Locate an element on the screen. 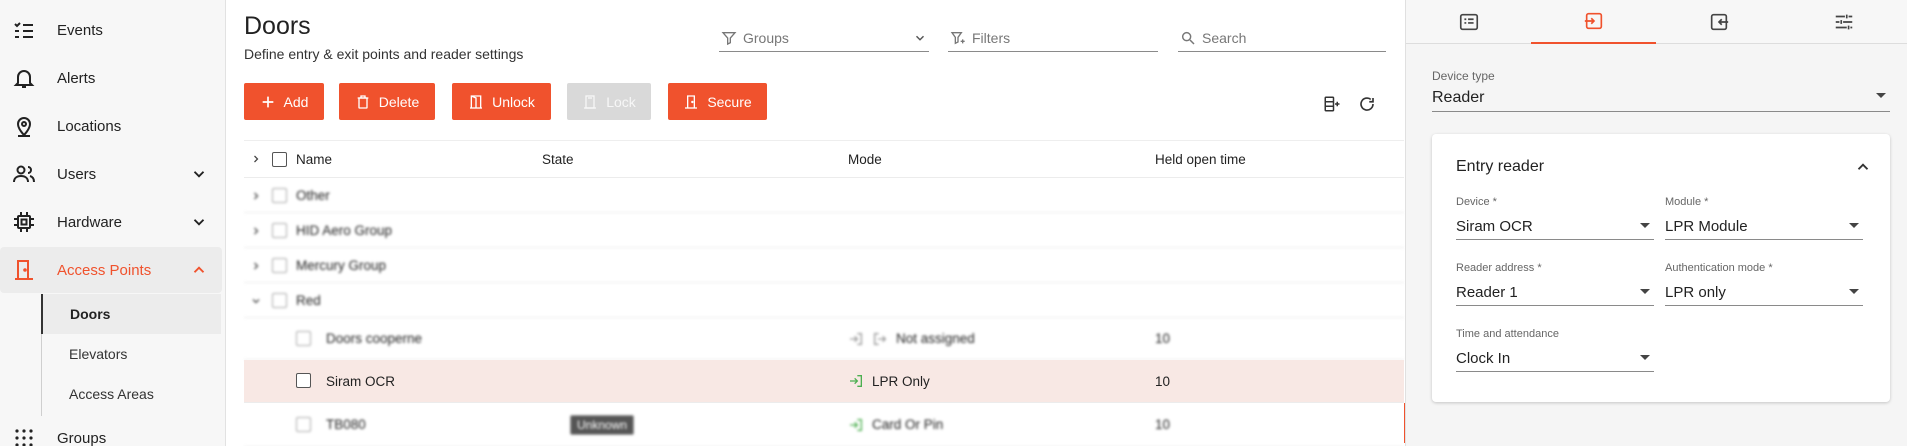 The height and width of the screenshot is (446, 1907). users-icon is located at coordinates (24, 174).